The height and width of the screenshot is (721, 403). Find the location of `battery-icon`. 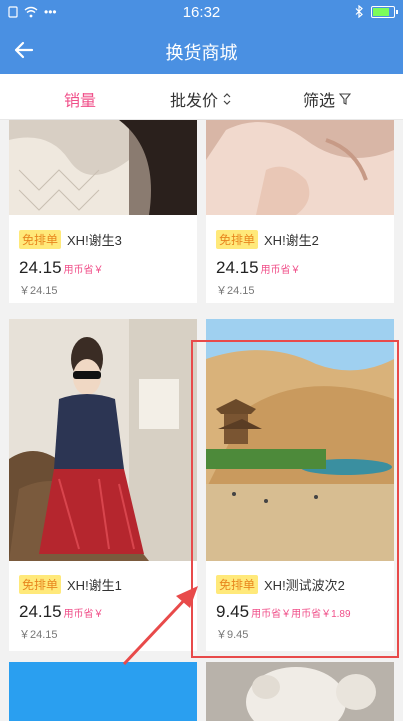

battery-icon is located at coordinates (384, 11).